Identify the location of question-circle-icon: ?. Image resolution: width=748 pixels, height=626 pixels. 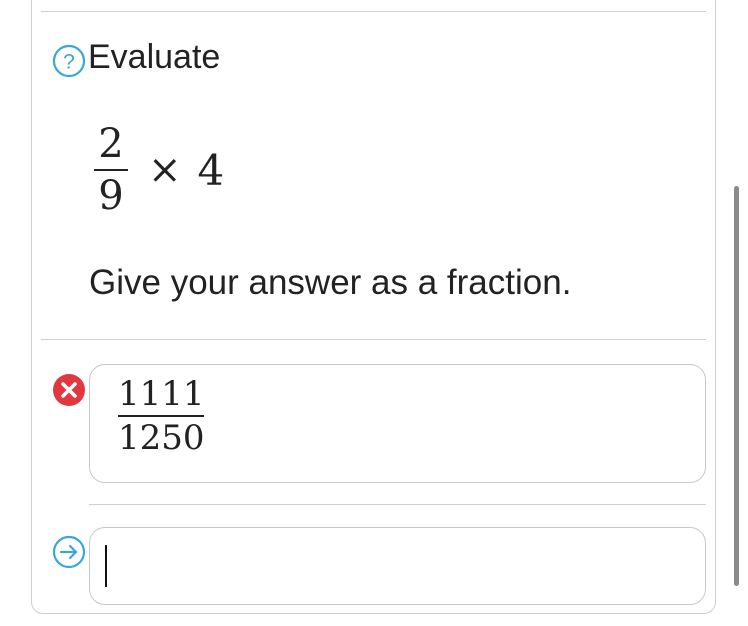
(69, 61).